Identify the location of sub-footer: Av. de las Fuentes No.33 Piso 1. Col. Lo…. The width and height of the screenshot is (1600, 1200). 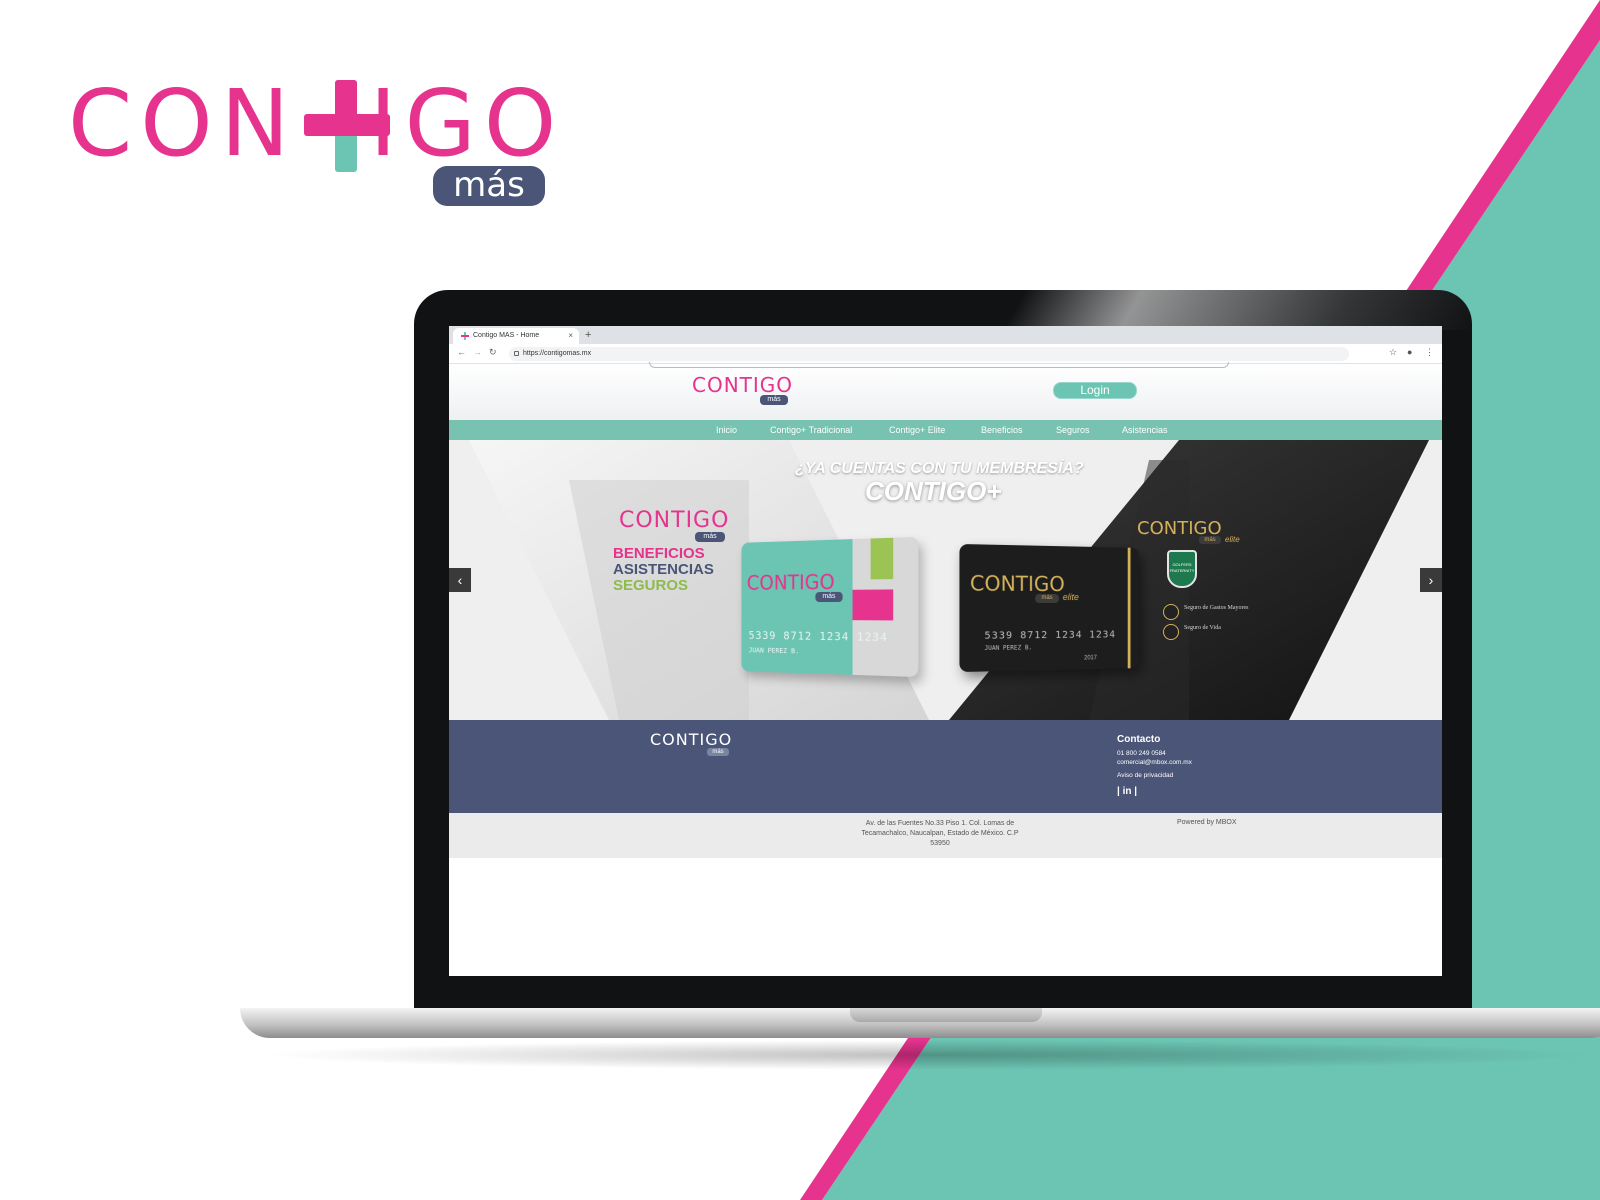
(945, 835).